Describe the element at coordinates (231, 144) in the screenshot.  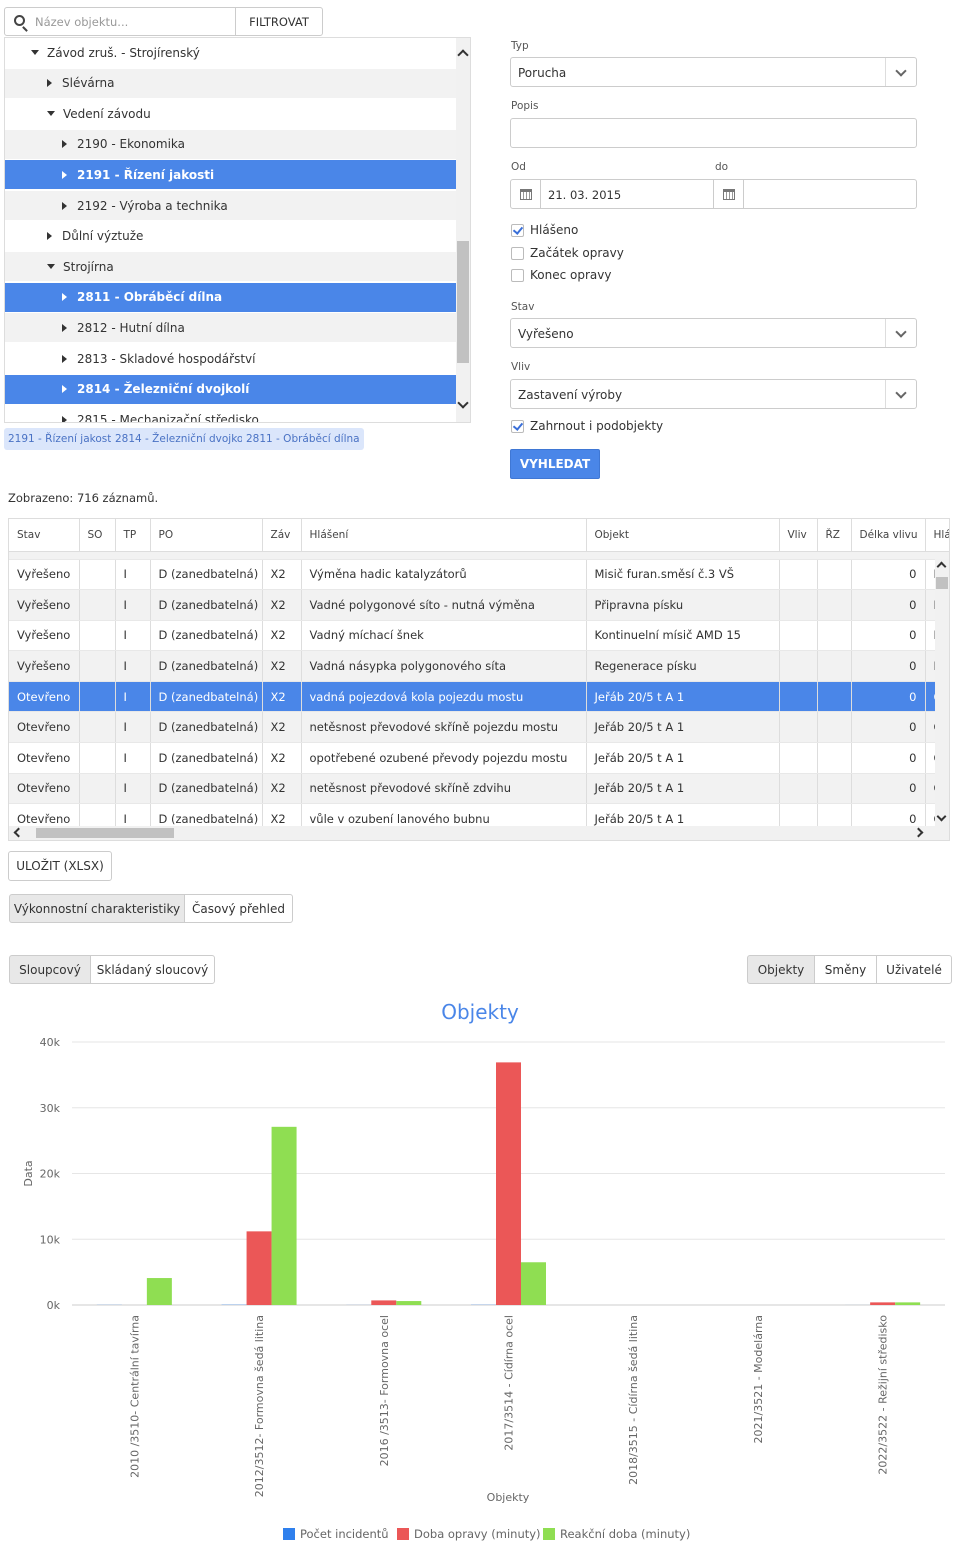
I see `tree-item: 2190 - Ekonomika` at that location.